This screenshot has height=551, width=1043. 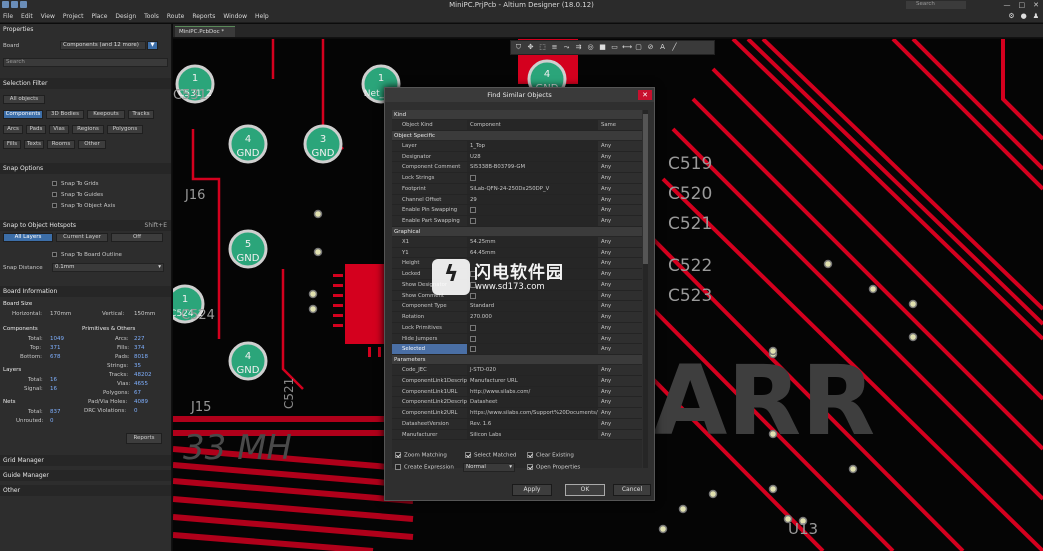 What do you see at coordinates (52, 421) in the screenshot?
I see `nets-unrouted-value: 0` at bounding box center [52, 421].